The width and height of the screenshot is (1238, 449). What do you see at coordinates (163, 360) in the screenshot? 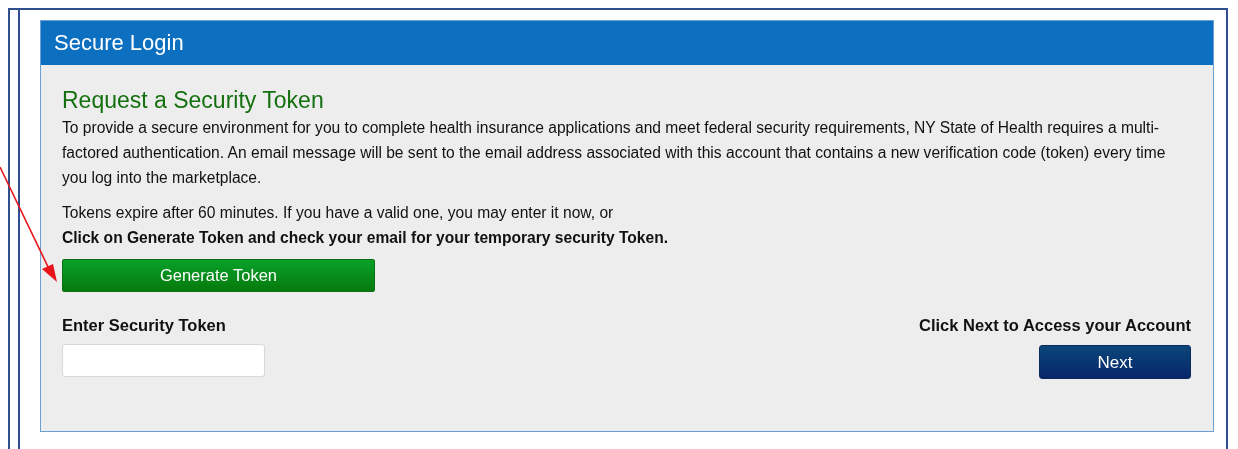
I see `token-input-field` at bounding box center [163, 360].